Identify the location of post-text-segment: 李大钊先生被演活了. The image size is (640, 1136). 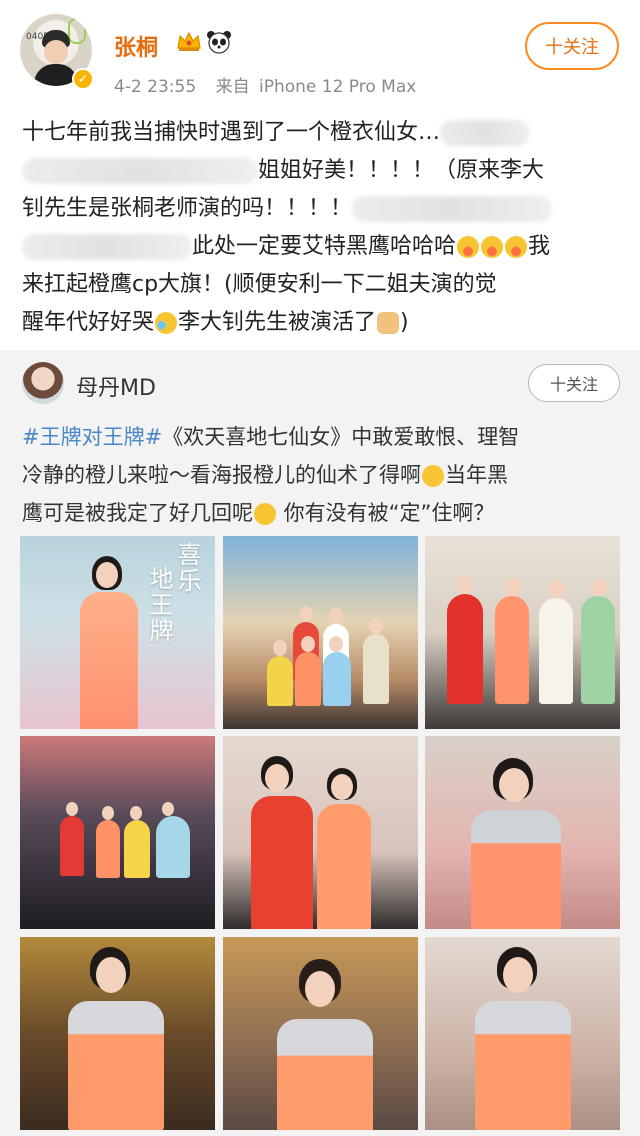
(277, 322).